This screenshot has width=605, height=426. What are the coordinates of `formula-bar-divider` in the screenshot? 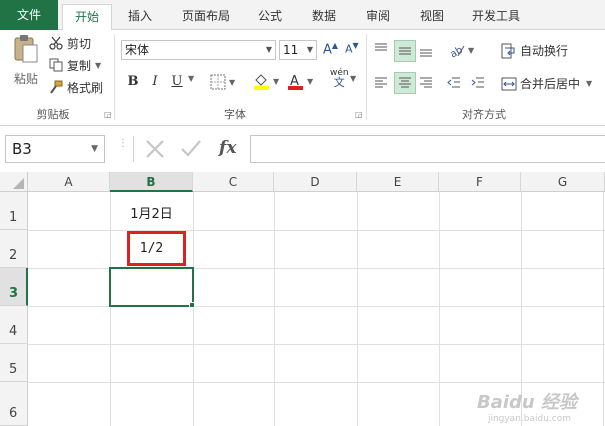 It's located at (133, 149).